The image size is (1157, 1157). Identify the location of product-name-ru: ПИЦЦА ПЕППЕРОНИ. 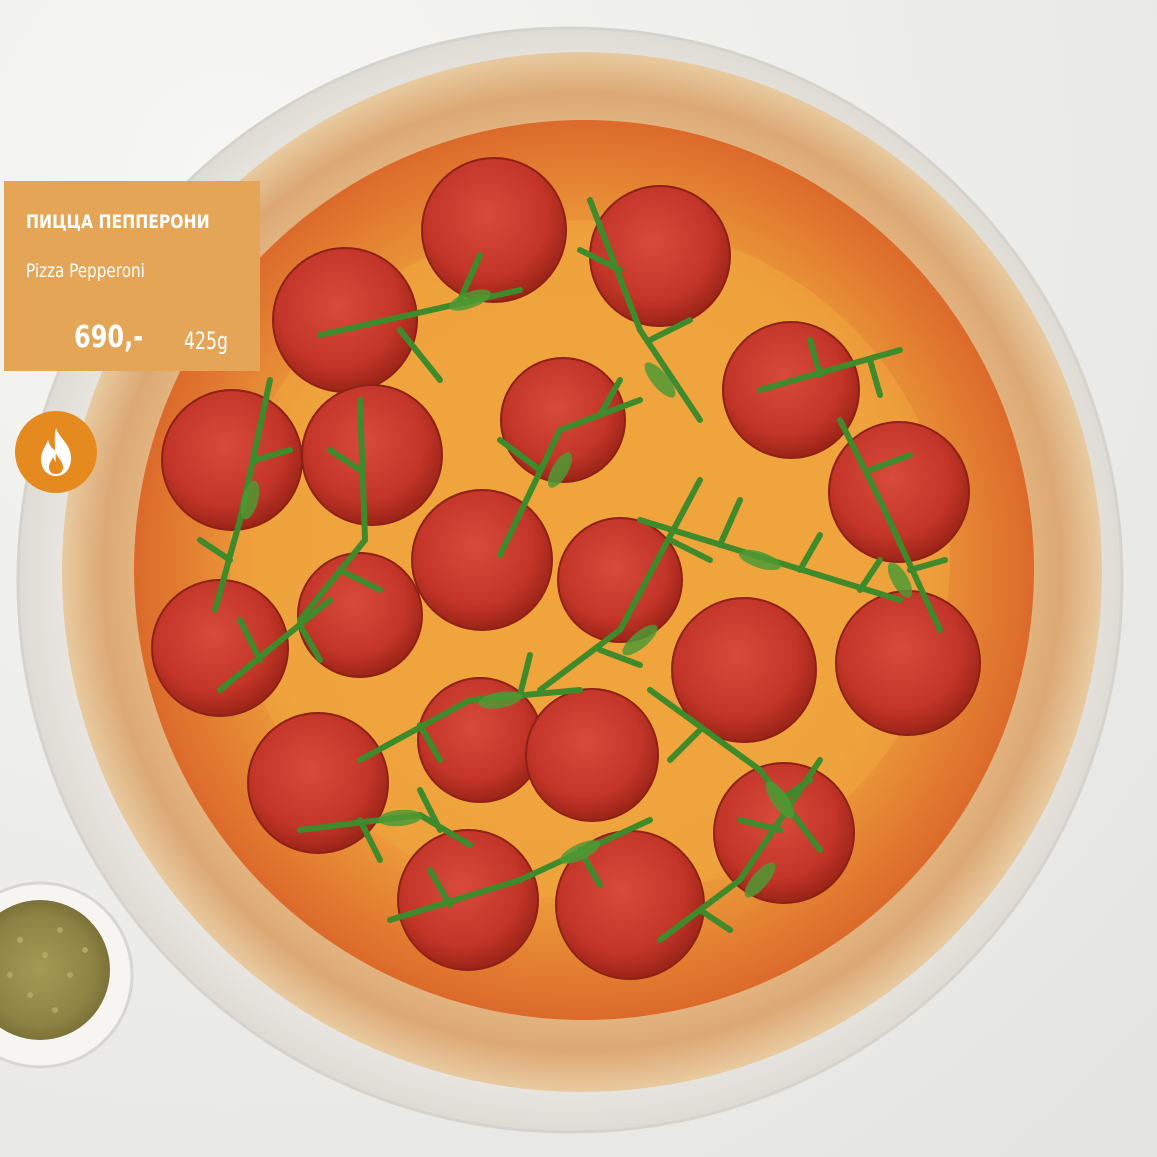
(118, 222).